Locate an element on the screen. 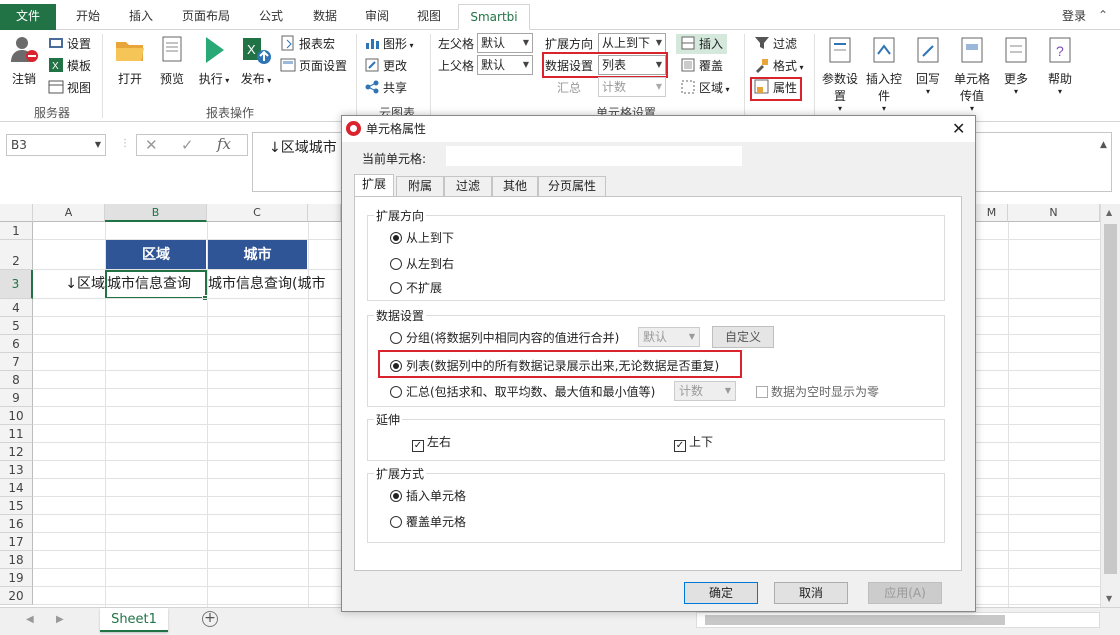 Image resolution: width=1120 pixels, height=635 pixels. chevron-up-icon: ▲ is located at coordinates (1103, 145).